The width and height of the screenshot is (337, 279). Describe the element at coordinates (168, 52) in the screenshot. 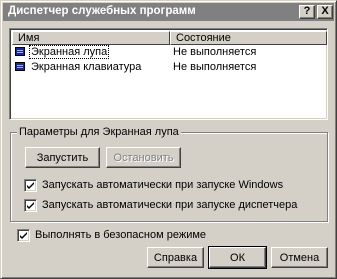

I see `list-item-magnifier: Экранная лупа Не выполняется` at that location.